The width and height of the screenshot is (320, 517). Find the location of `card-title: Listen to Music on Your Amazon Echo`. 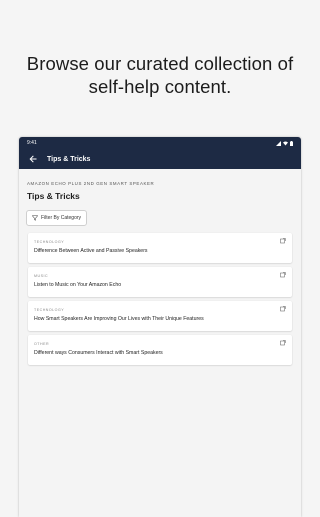

card-title: Listen to Music on Your Amazon Echo is located at coordinates (78, 285).